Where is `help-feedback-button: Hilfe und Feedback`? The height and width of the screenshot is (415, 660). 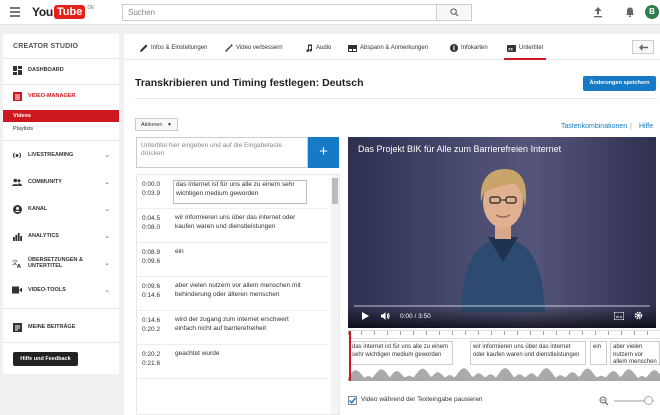 help-feedback-button: Hilfe und Feedback is located at coordinates (45, 359).